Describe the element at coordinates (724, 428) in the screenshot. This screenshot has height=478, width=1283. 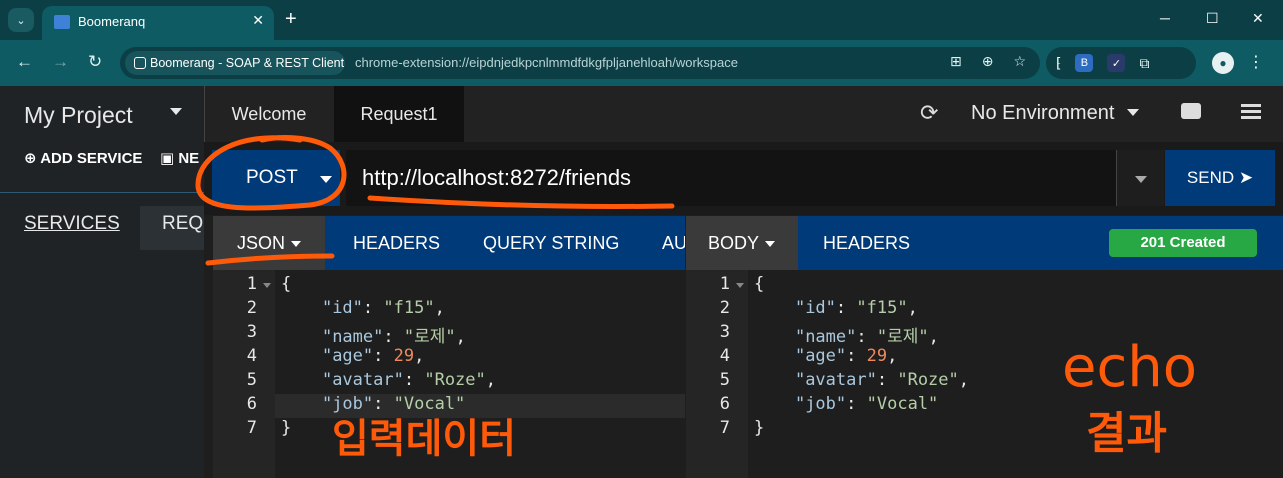
I see `line-number: 7` at that location.